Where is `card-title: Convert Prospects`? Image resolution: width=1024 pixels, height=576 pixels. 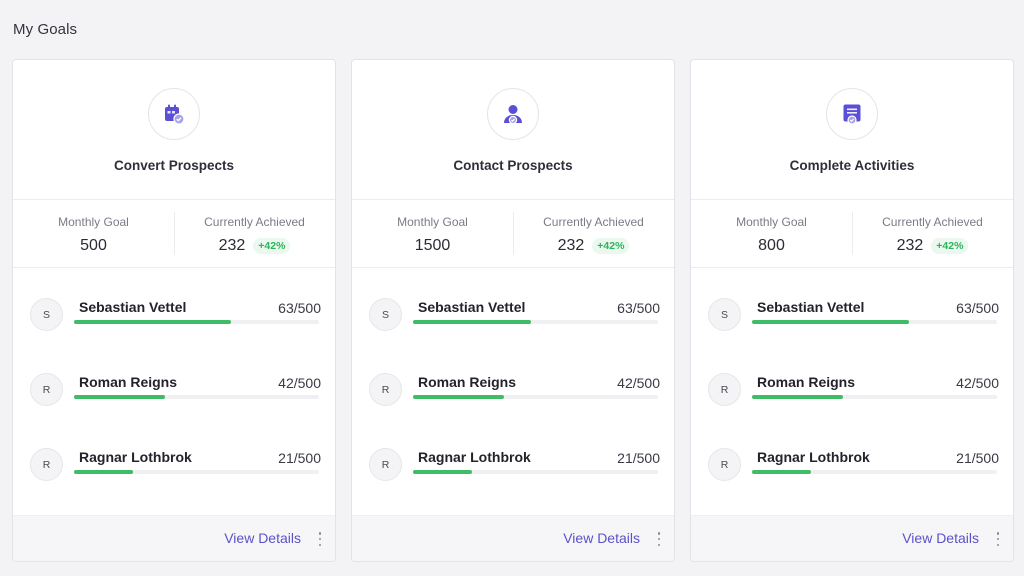
card-title: Convert Prospects is located at coordinates (174, 165).